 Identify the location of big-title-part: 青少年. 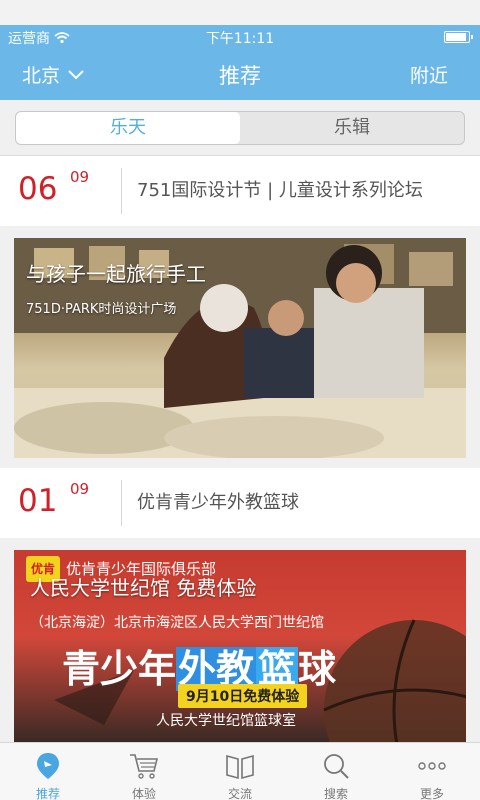
(119, 669).